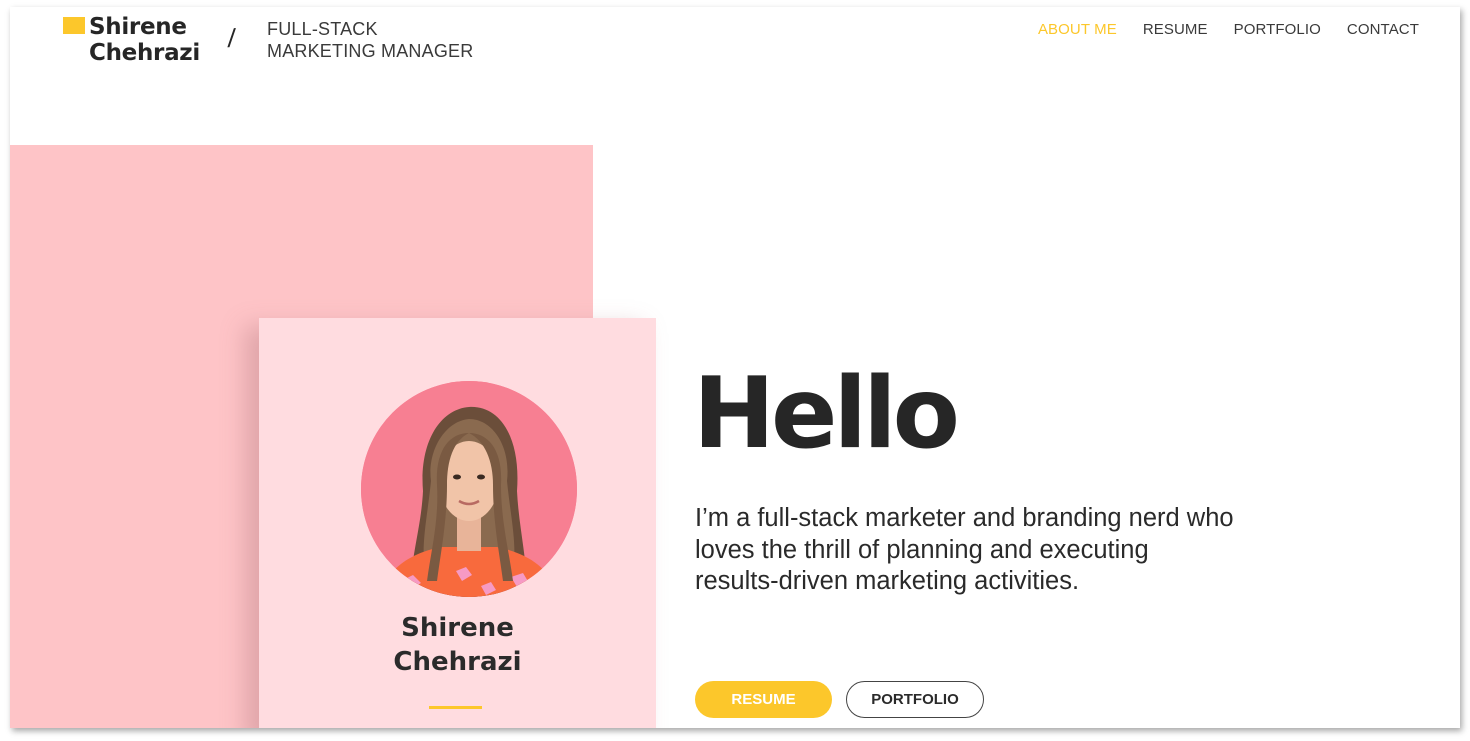  I want to click on nav-resume: RESUME, so click(1175, 29).